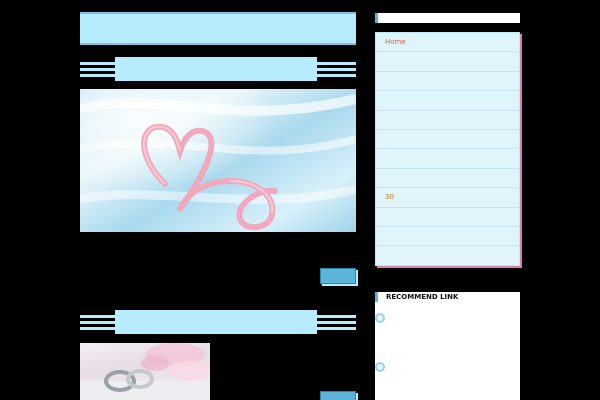 The height and width of the screenshot is (400, 600). I want to click on recommend-heading: RECOMMEND LINK, so click(447, 297).